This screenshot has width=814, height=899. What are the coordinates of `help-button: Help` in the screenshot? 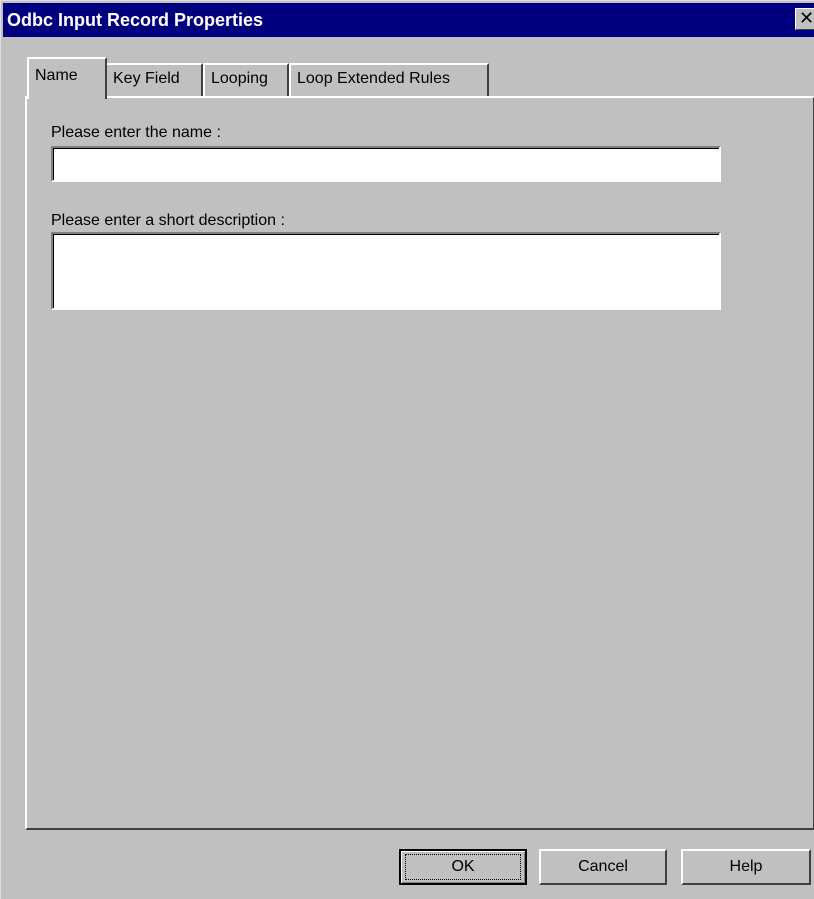 It's located at (746, 867).